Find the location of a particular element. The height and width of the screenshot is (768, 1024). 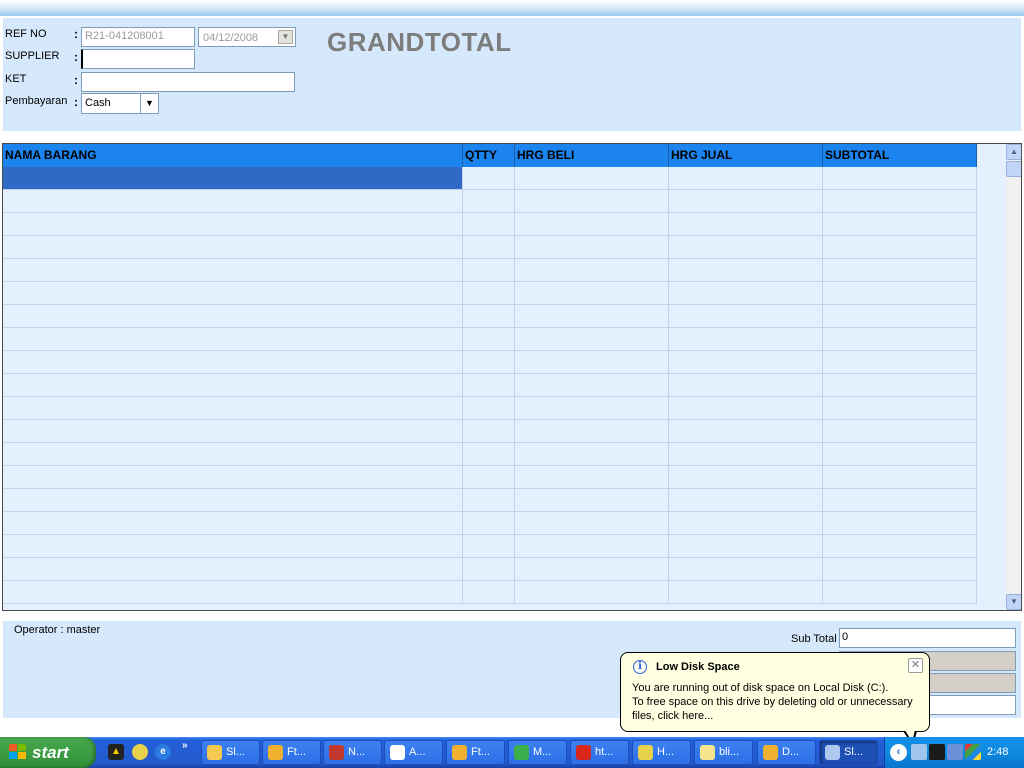

ie-icon: e is located at coordinates (163, 752).